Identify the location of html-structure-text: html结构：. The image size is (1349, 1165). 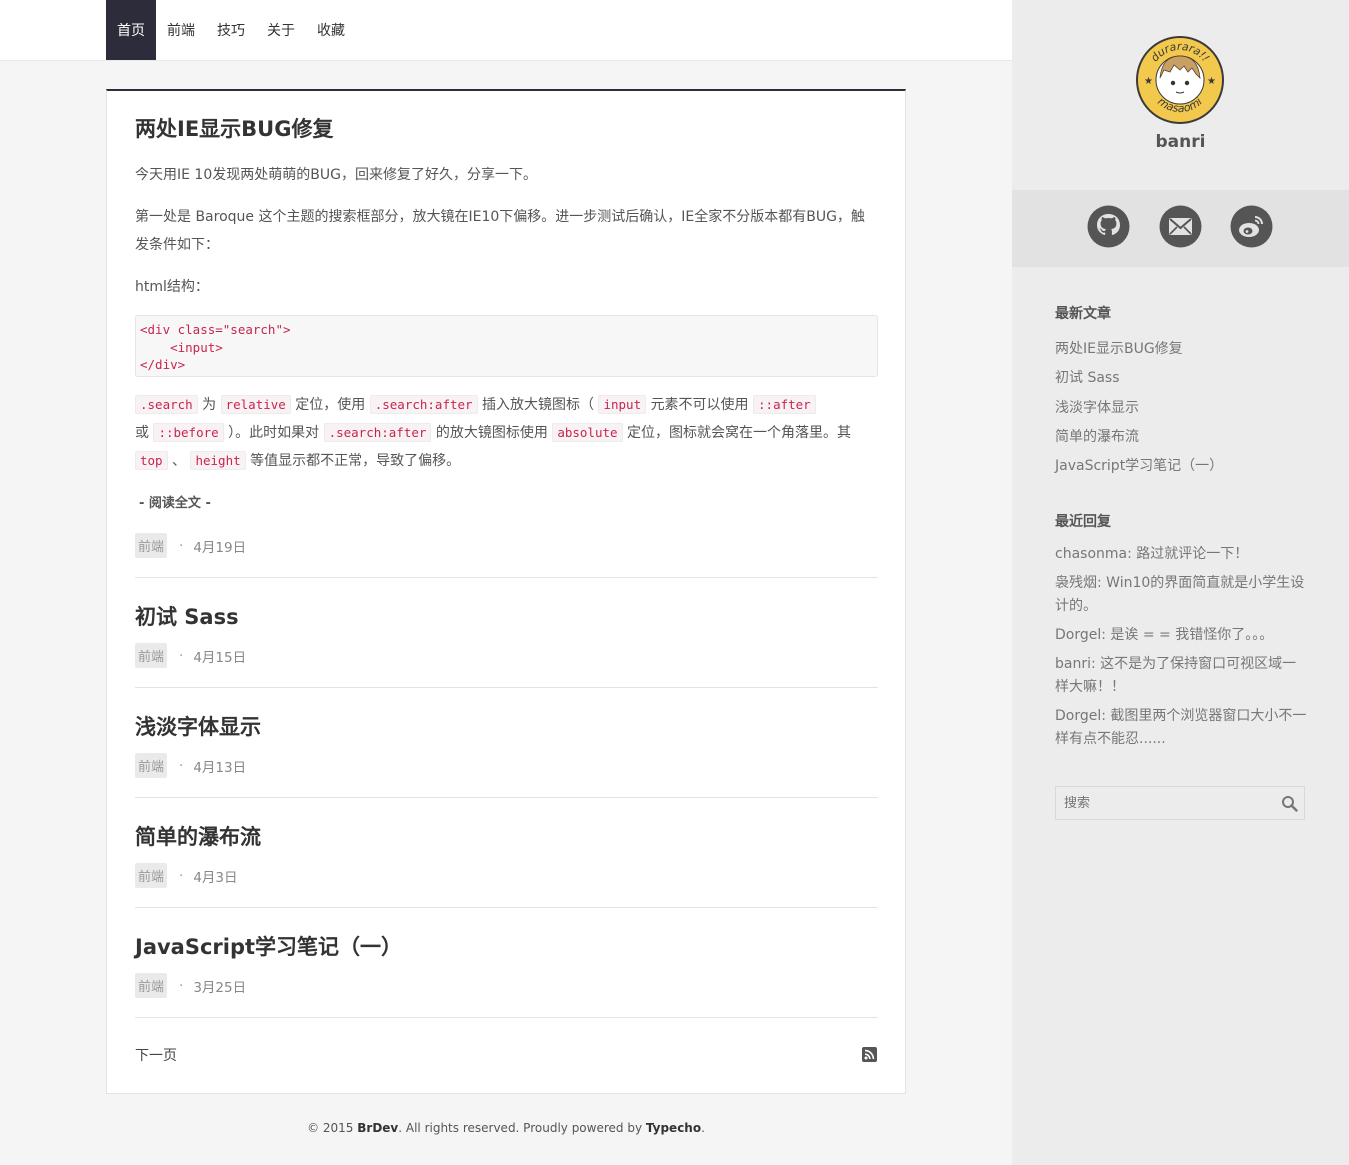
(172, 287).